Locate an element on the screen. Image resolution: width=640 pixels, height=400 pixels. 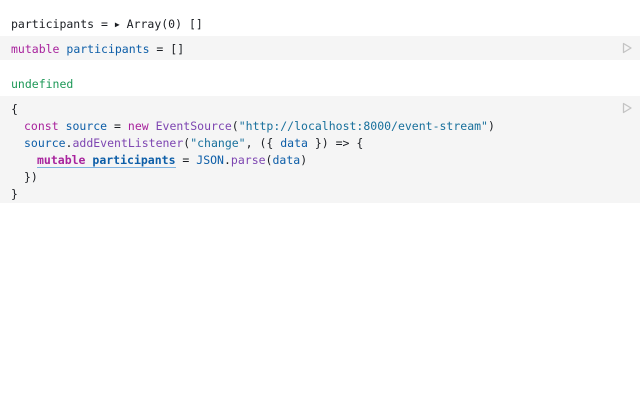
output-value-type: Array(0) is located at coordinates (154, 24).